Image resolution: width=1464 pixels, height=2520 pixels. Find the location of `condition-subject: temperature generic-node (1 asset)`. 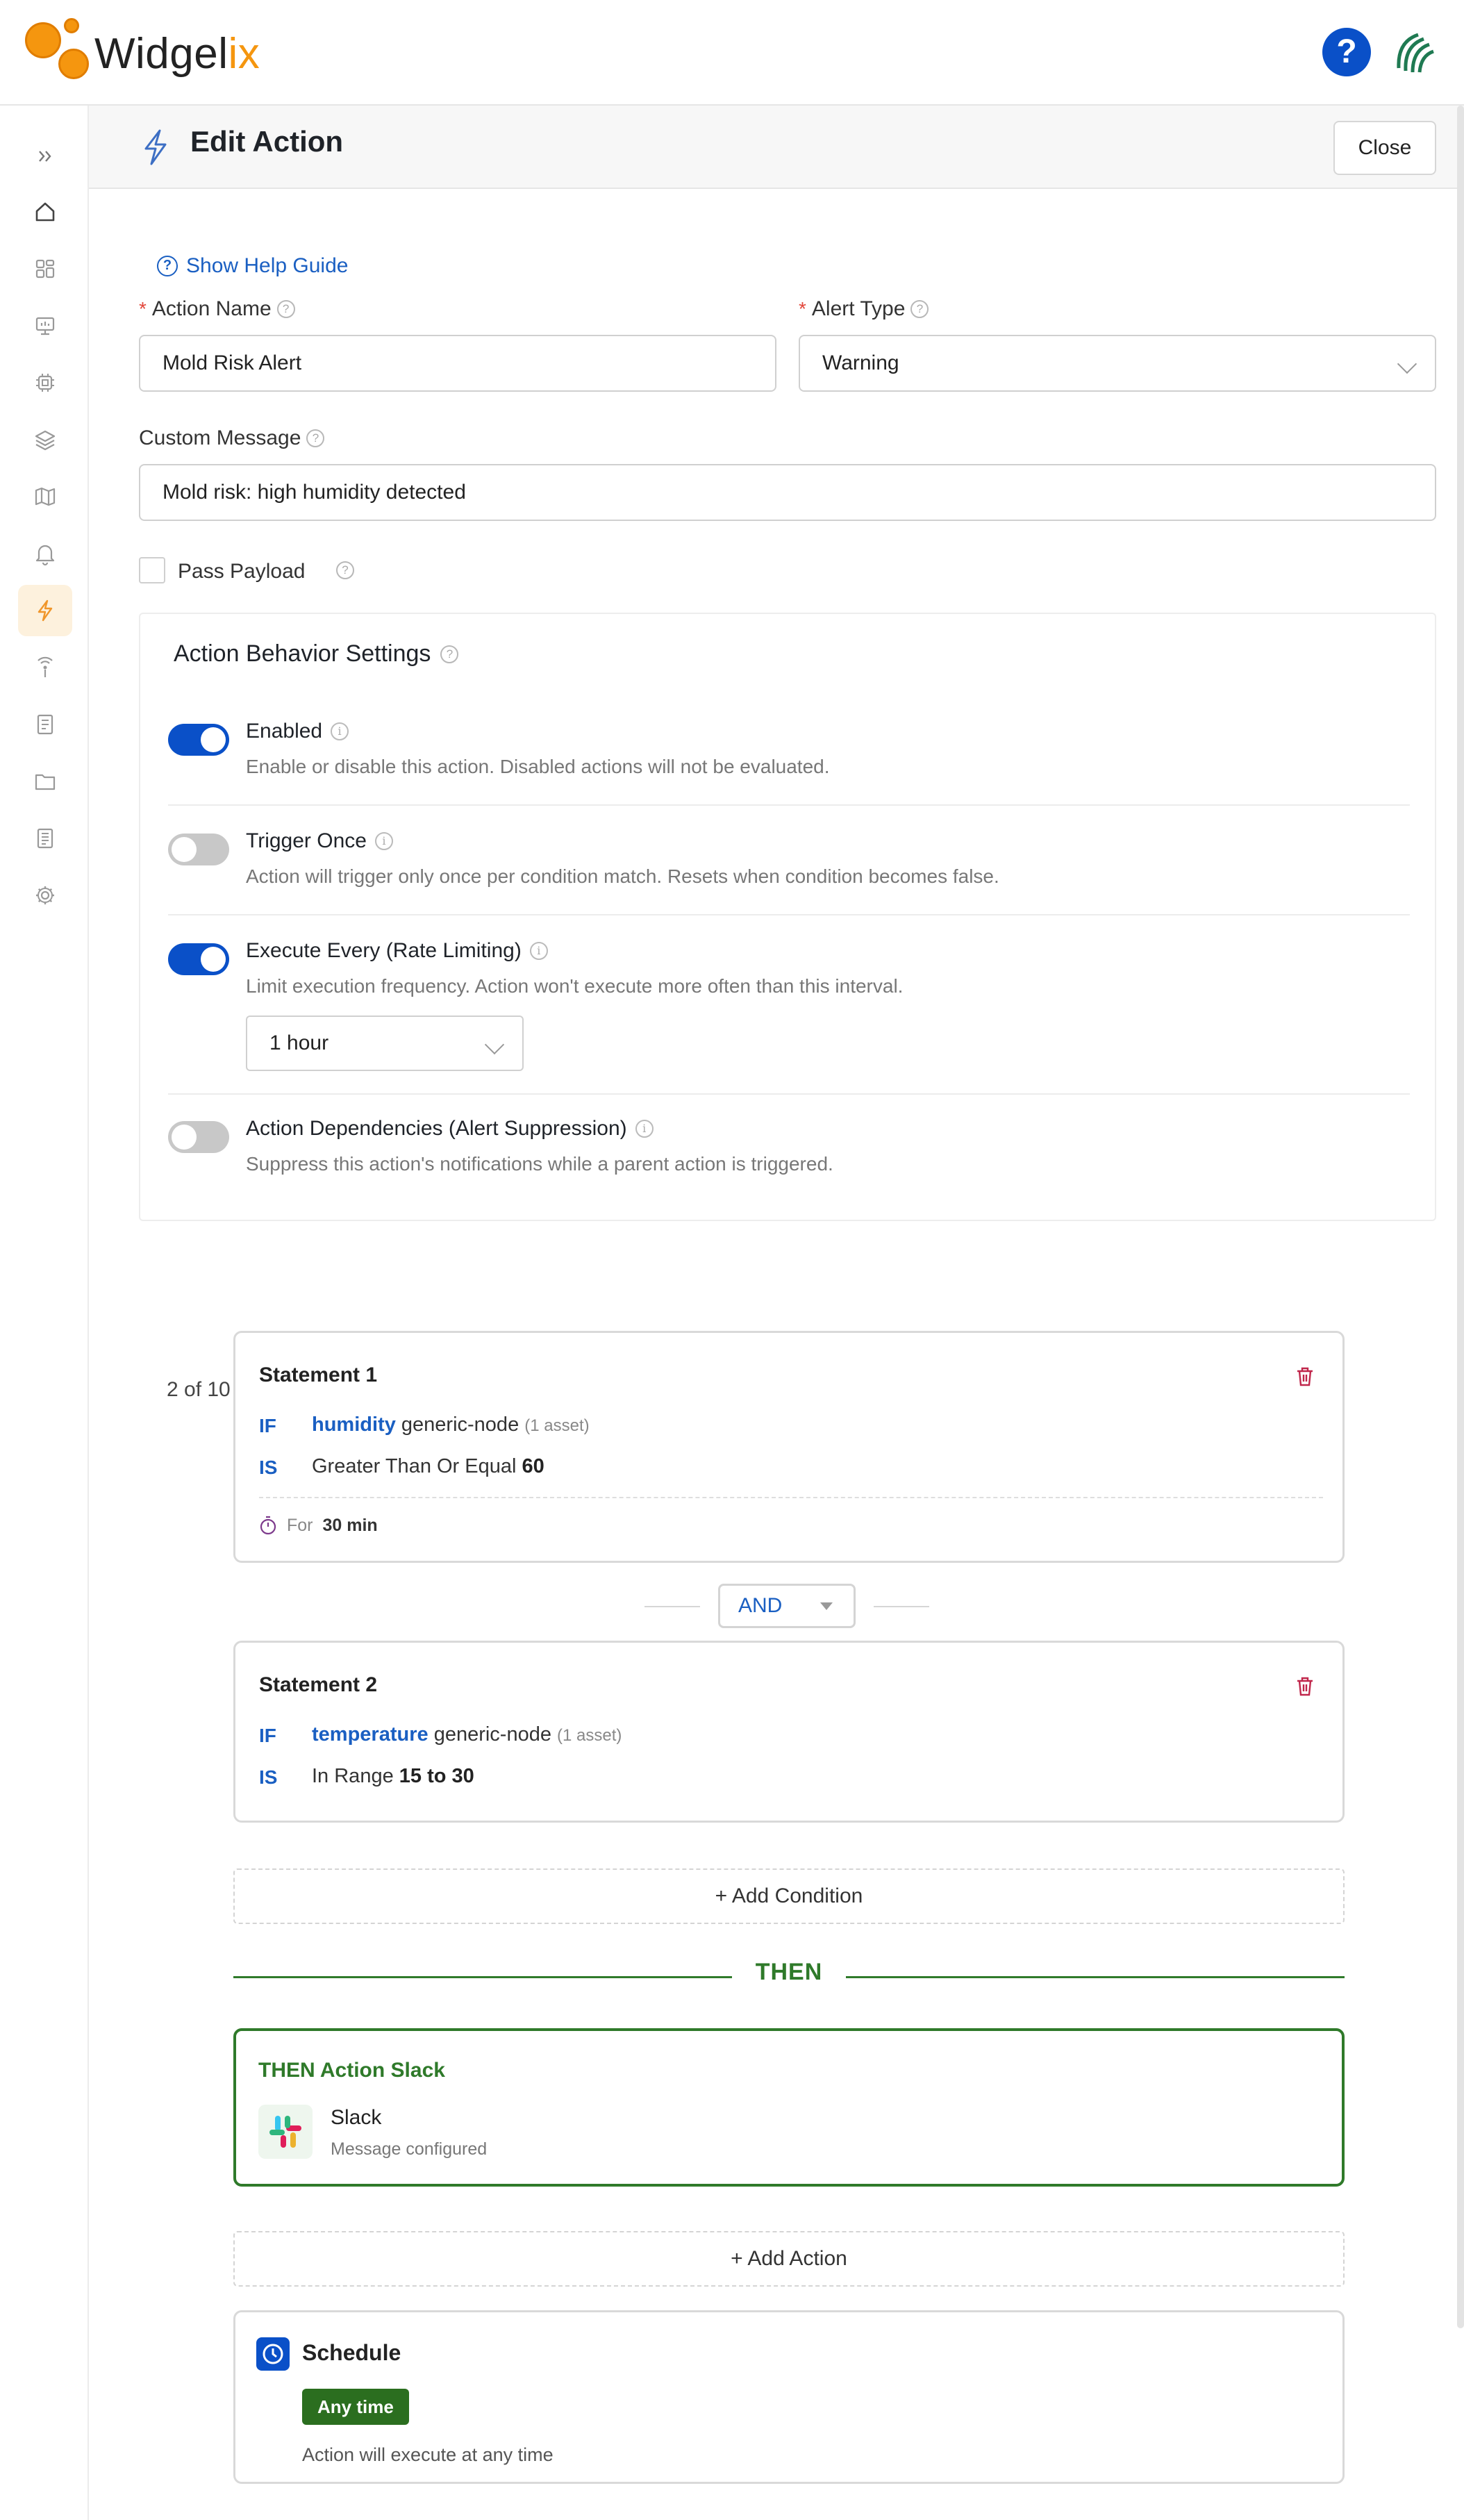

condition-subject: temperature generic-node (1 asset) is located at coordinates (467, 1734).